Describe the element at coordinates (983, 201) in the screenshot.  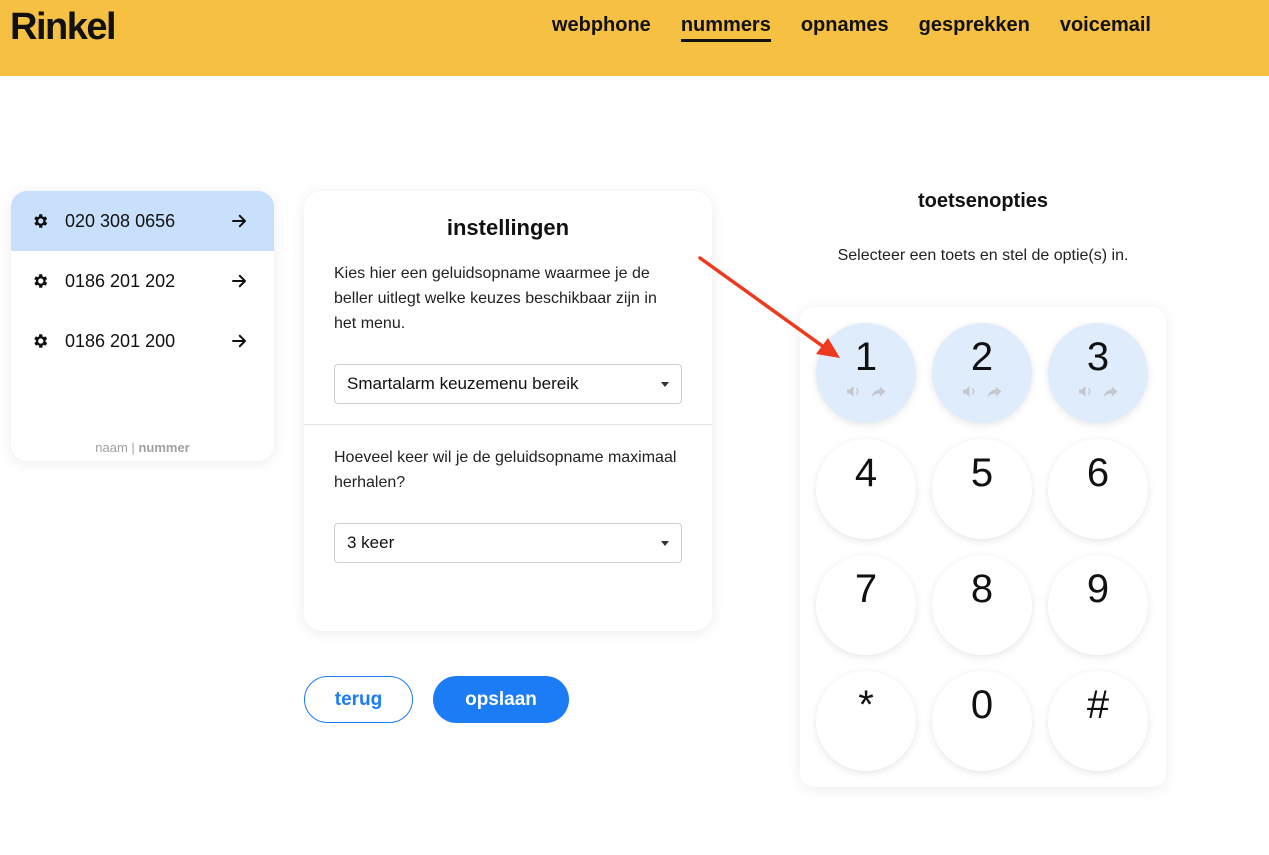
I see `keypad-title: toetsenopties` at that location.